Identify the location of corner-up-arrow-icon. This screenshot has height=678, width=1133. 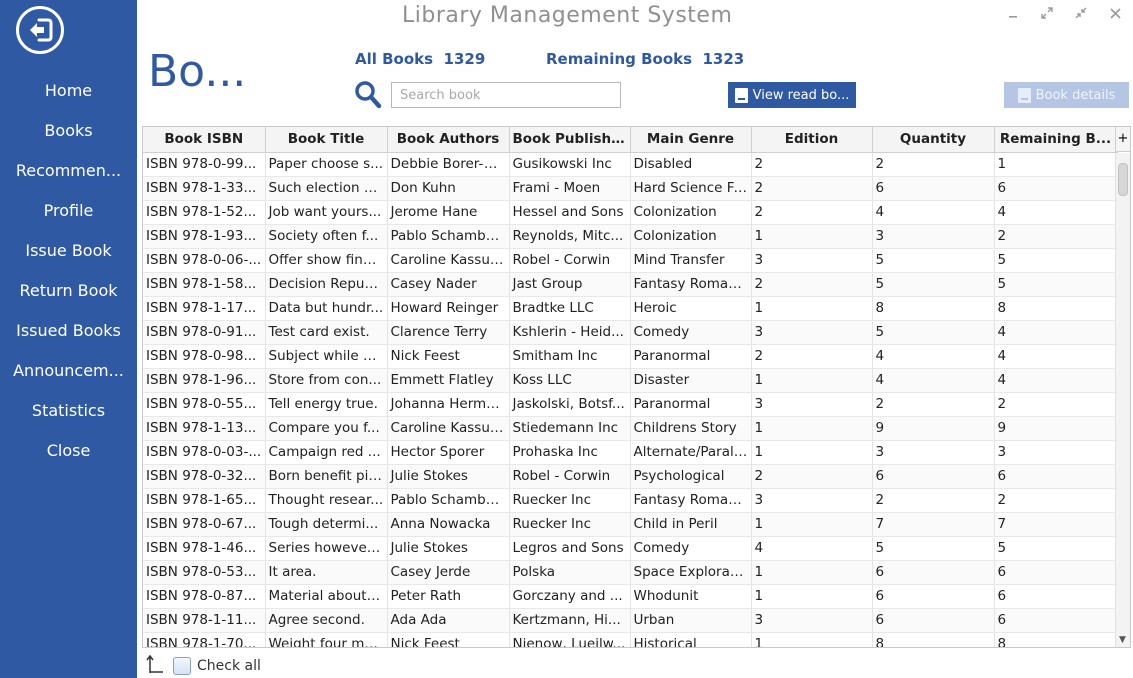
(155, 664).